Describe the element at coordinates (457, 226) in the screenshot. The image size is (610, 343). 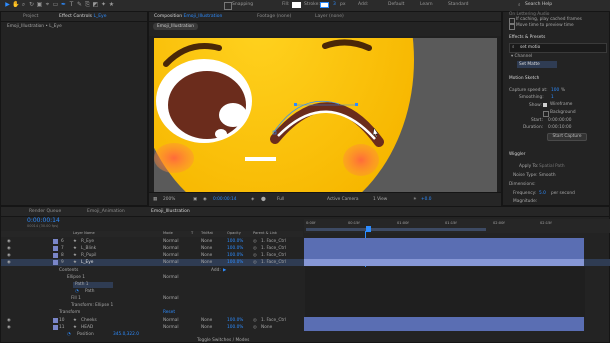
I see `time-ruler: 0:00f 00:15f 01:00f 01:15f 02:00f 02:15f` at that location.